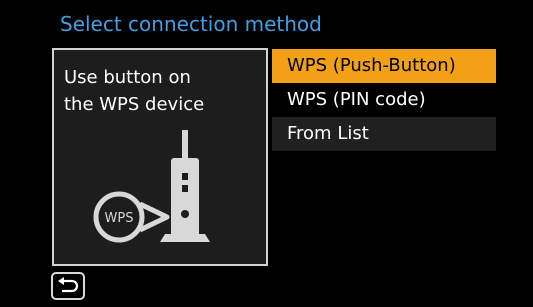 This screenshot has width=533, height=307. Describe the element at coordinates (191, 24) in the screenshot. I see `page-title: Select connection method` at that location.